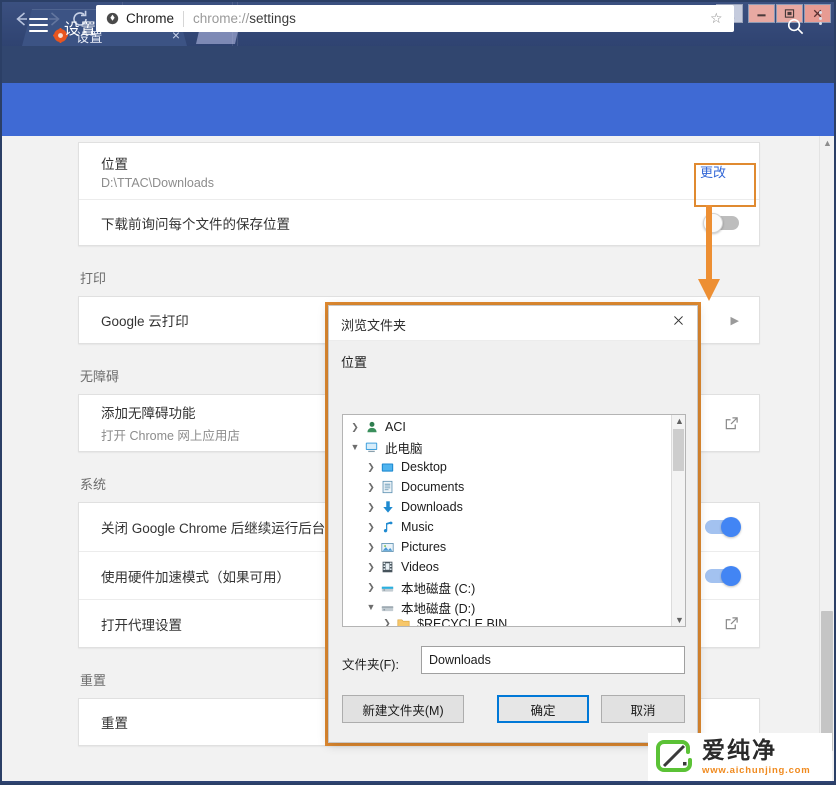 Image resolution: width=836 pixels, height=785 pixels. I want to click on tree-node: ▼ 本地磁盘 (D:), so click(514, 607).